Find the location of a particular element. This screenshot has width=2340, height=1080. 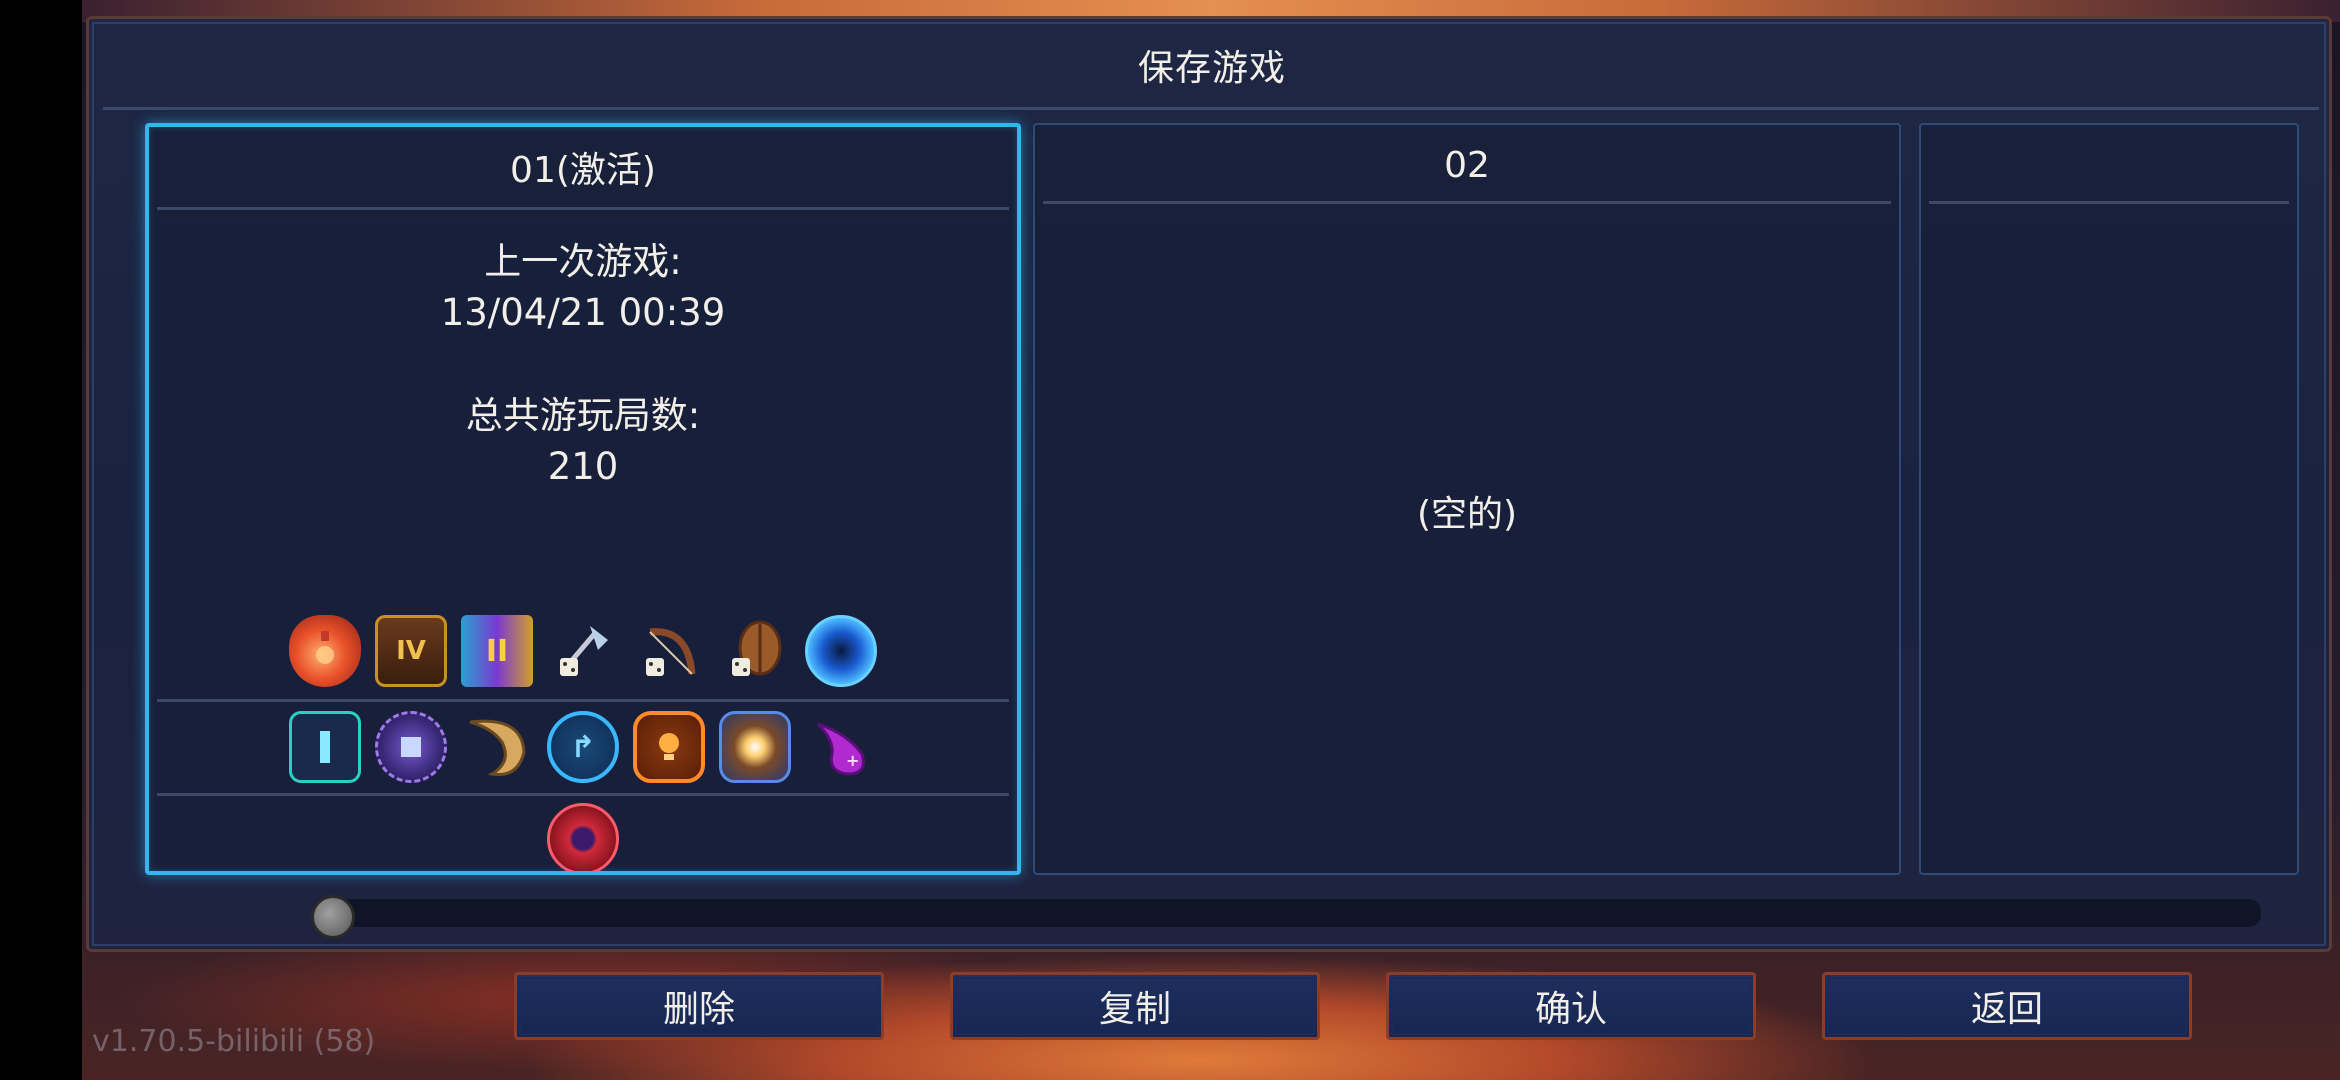

item-row-2: ↱ + is located at coordinates (583, 747).